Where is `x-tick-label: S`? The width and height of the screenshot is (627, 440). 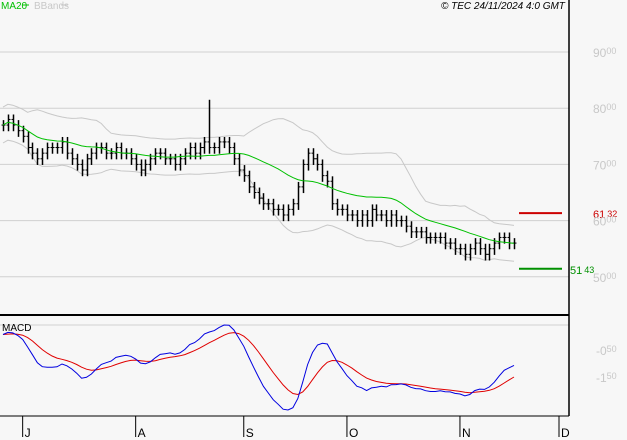 x-tick-label: S is located at coordinates (250, 433).